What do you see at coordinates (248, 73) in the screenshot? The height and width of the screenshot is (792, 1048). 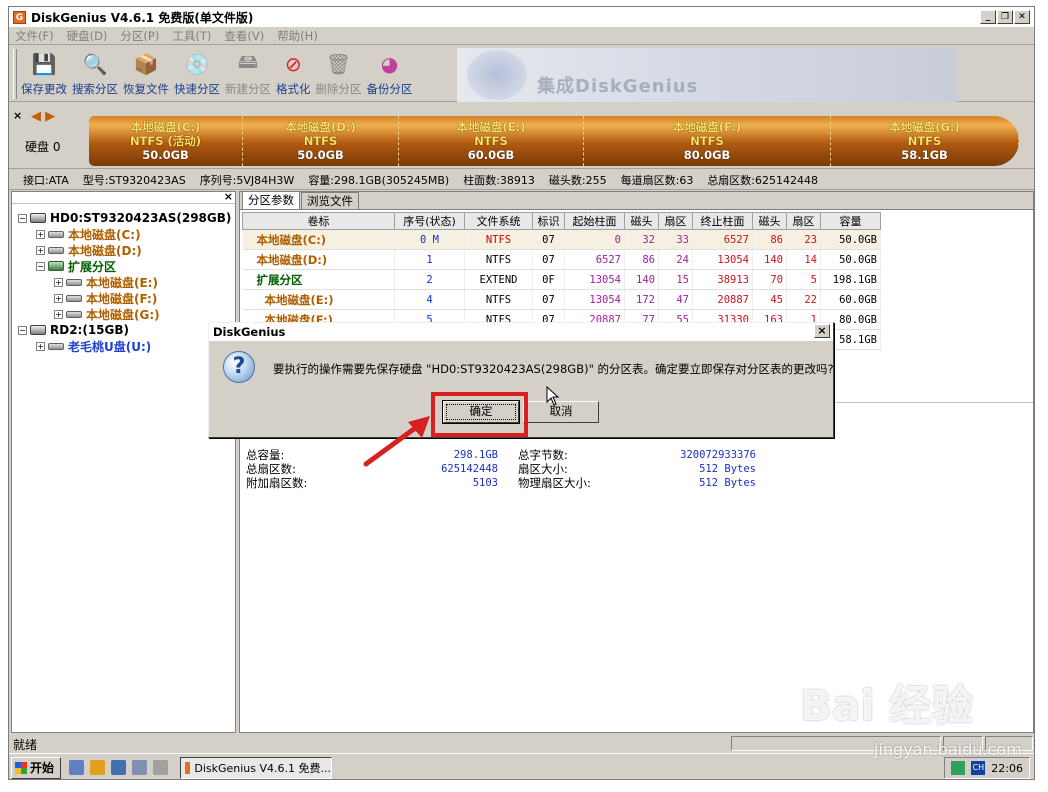 I see `toolbar-button-4: 🖴 新建分区` at bounding box center [248, 73].